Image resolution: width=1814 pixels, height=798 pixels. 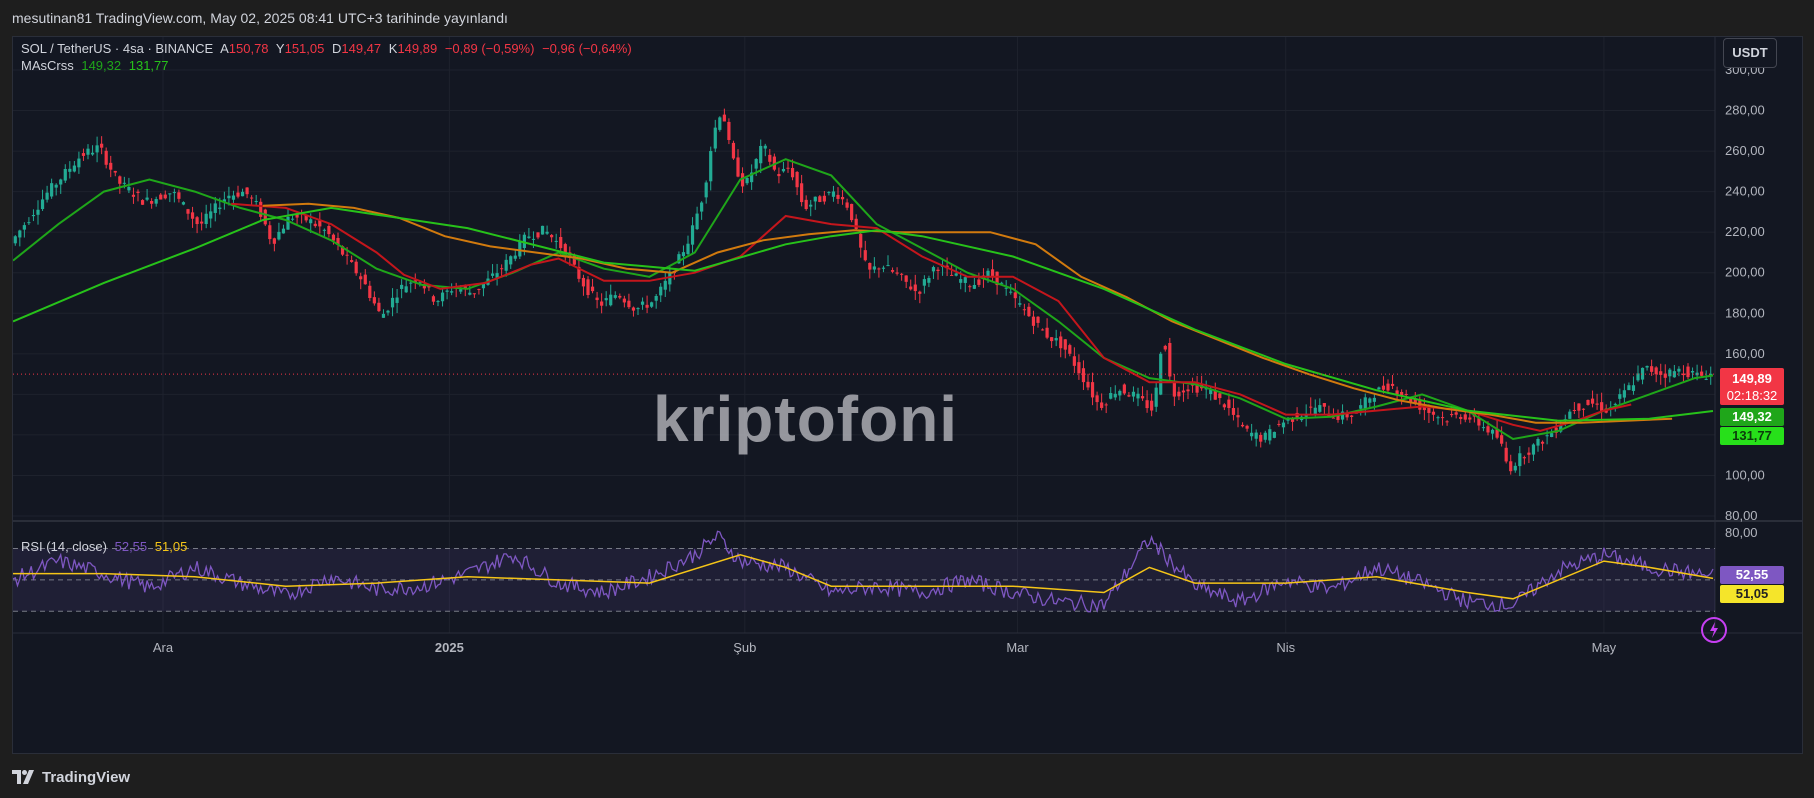 What do you see at coordinates (71, 777) in the screenshot?
I see `tradingview-logo: TradingView` at bounding box center [71, 777].